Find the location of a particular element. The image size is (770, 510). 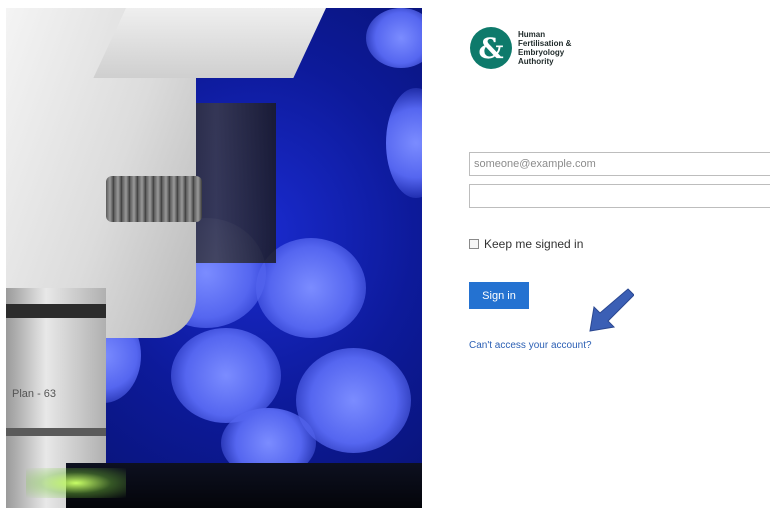

sign-in-button: Sign in is located at coordinates (499, 295).